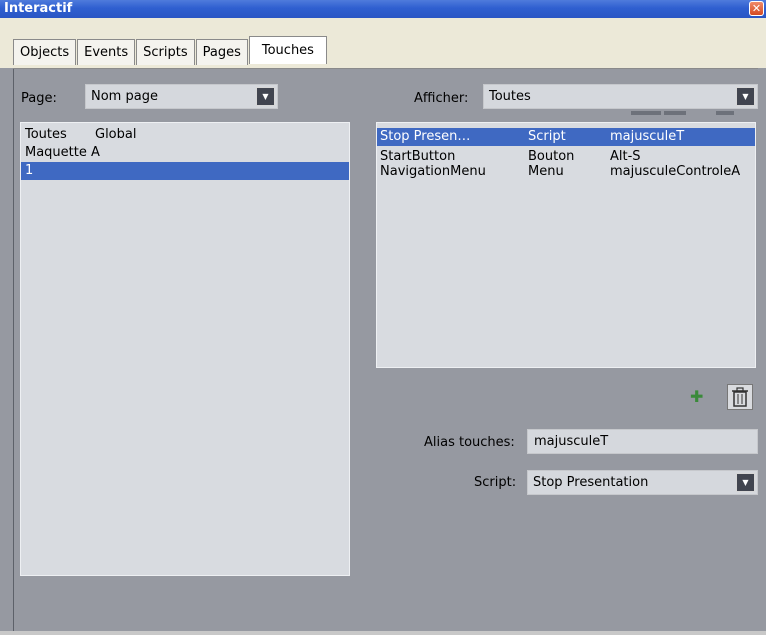 The height and width of the screenshot is (635, 766). I want to click on tab-events: Events, so click(106, 52).